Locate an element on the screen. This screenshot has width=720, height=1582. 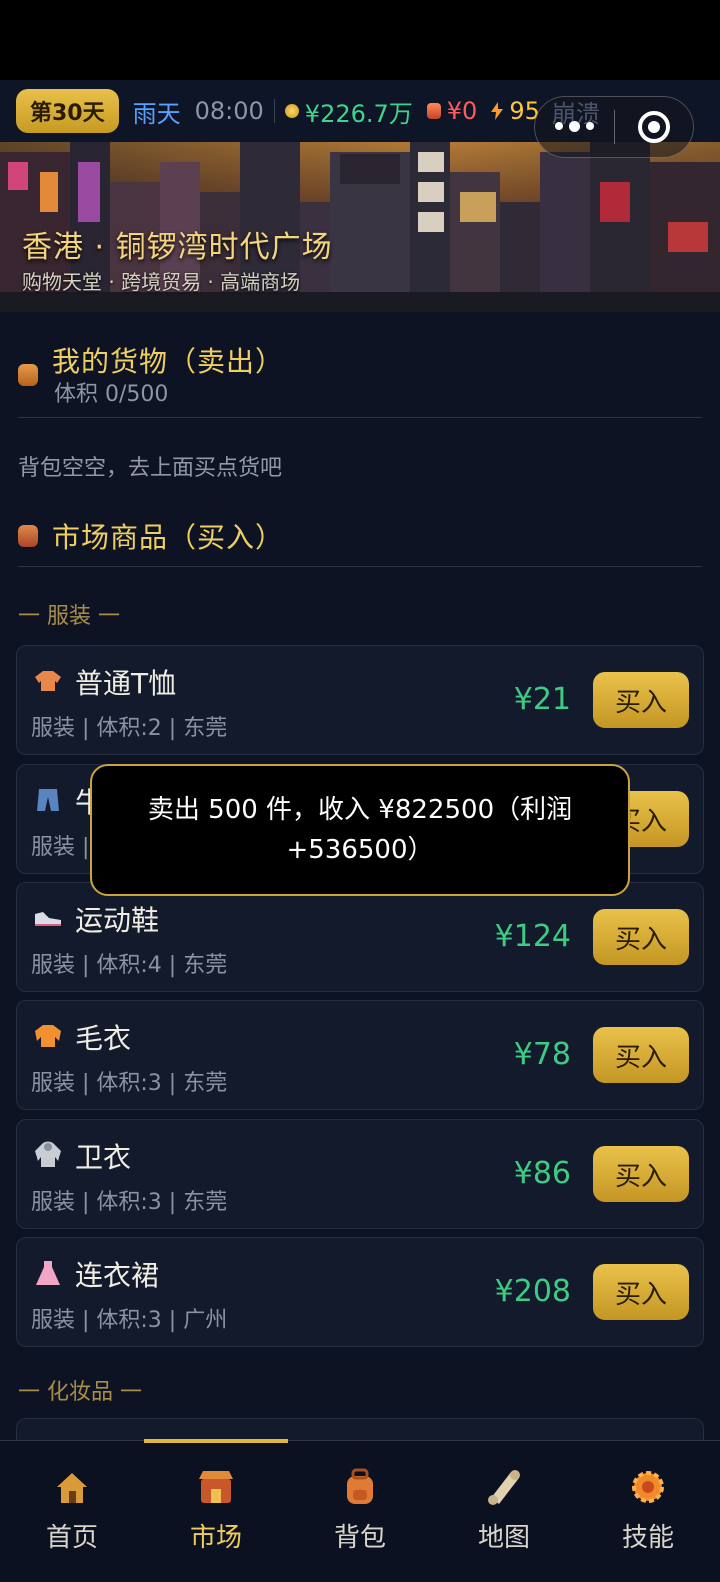
tab-backpack: 背包 is located at coordinates (360, 1511).